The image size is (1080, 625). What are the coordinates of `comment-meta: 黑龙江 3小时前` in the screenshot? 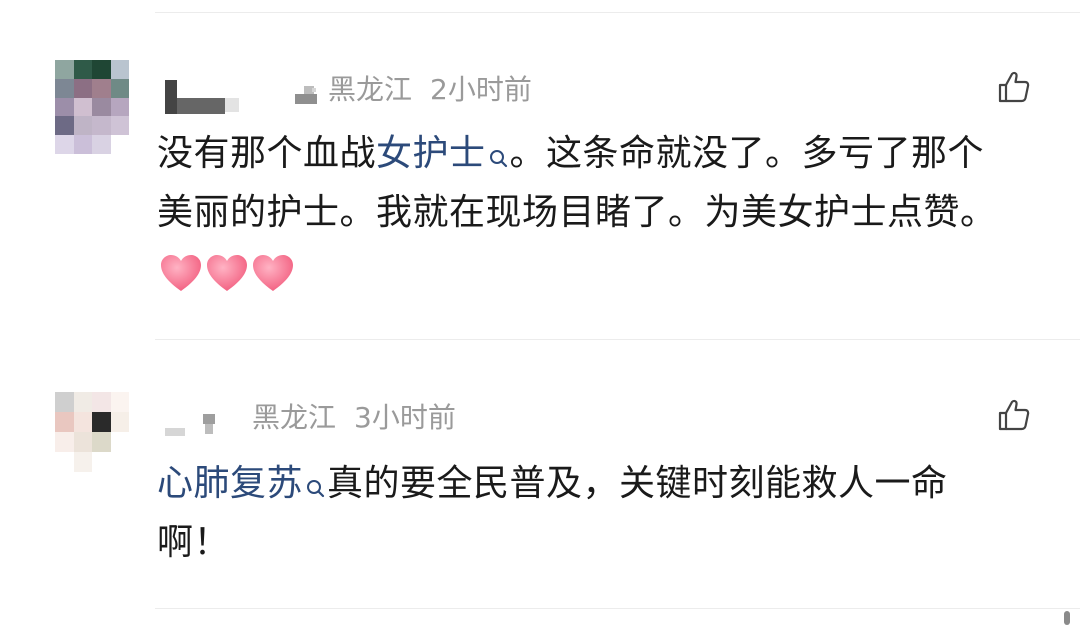 It's located at (354, 416).